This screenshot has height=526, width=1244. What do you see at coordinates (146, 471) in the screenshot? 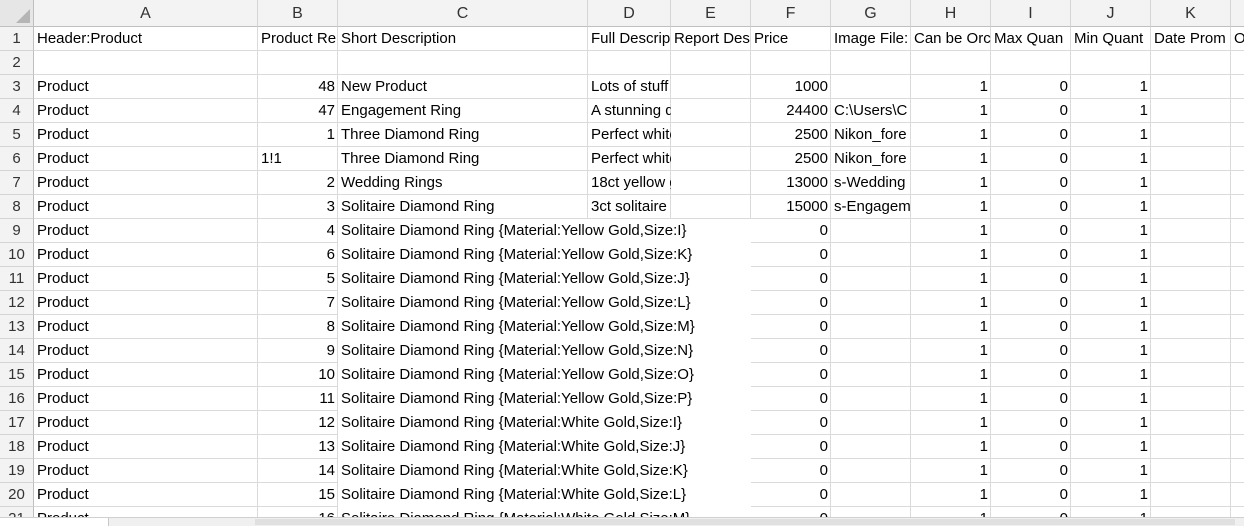
I see `cell-a19: Product` at bounding box center [146, 471].